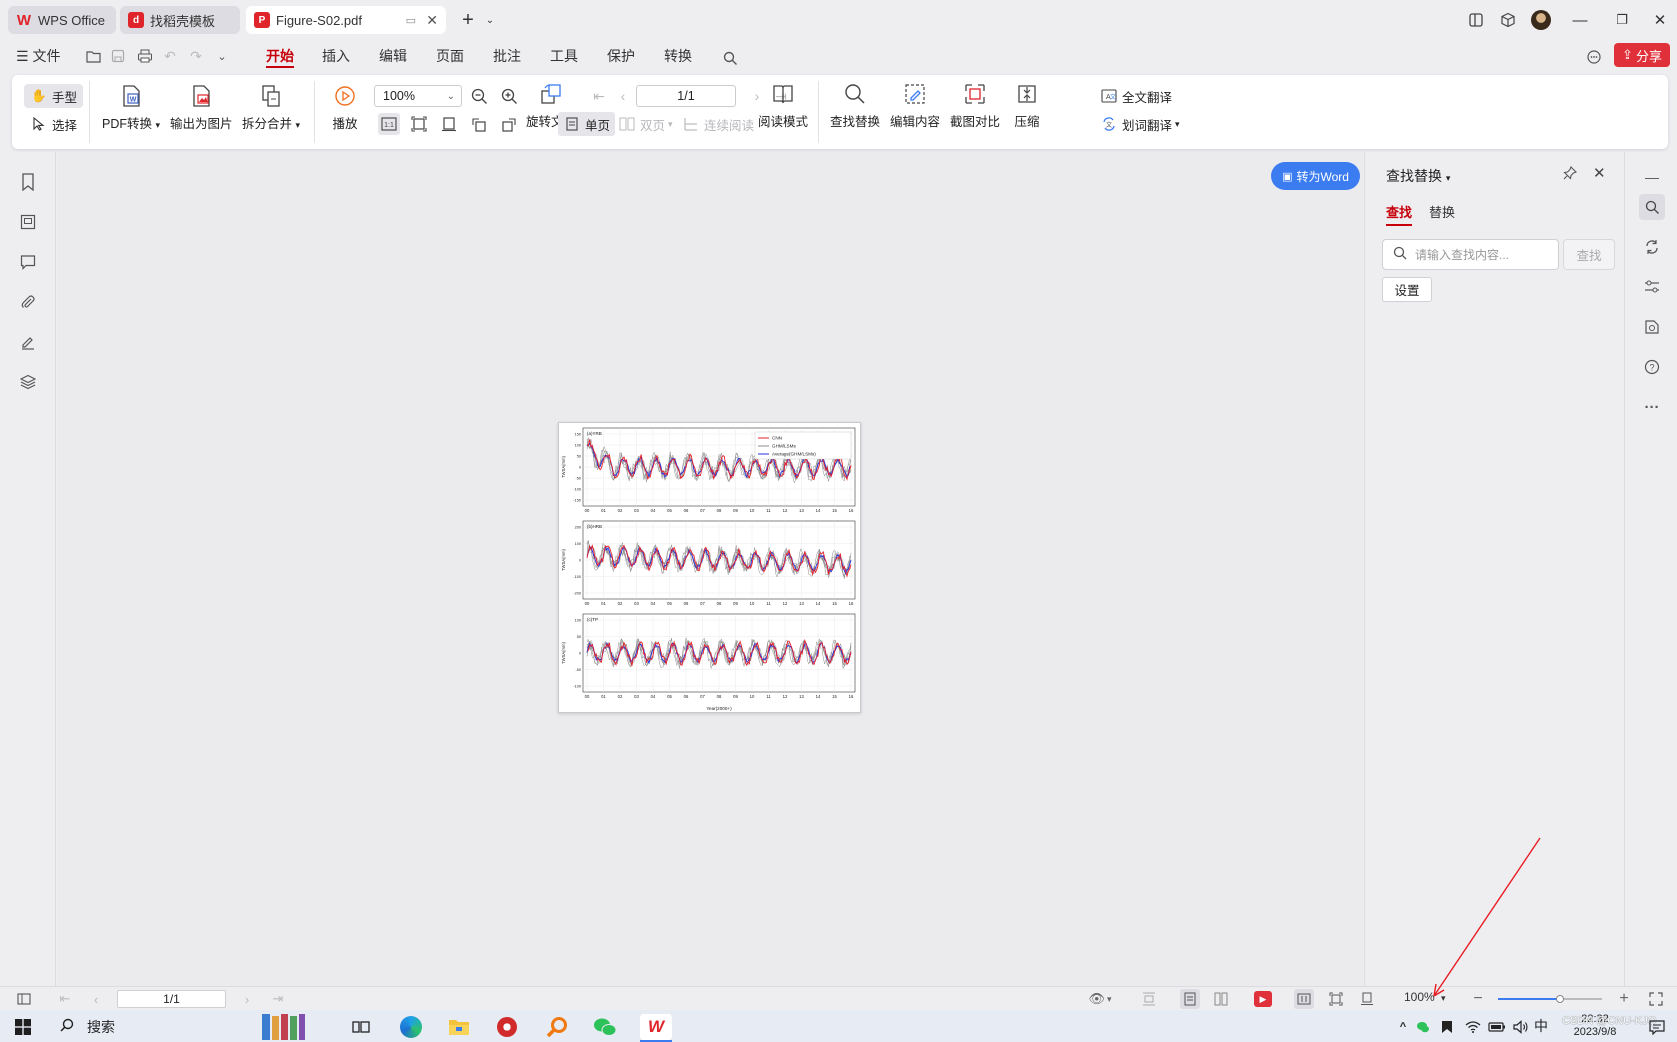 The image size is (1677, 1042). I want to click on compress-button: 压缩, so click(1027, 105).